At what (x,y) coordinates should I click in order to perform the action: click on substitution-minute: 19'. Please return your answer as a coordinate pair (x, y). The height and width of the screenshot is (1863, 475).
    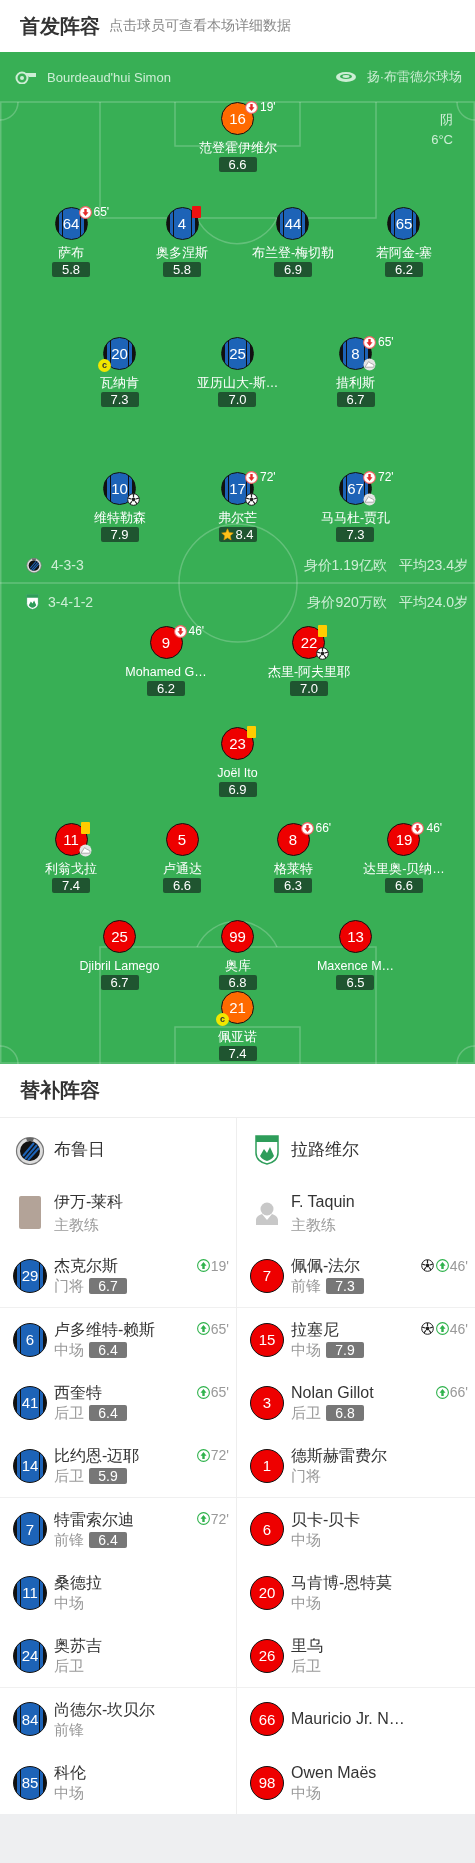
    Looking at the image, I should click on (219, 1265).